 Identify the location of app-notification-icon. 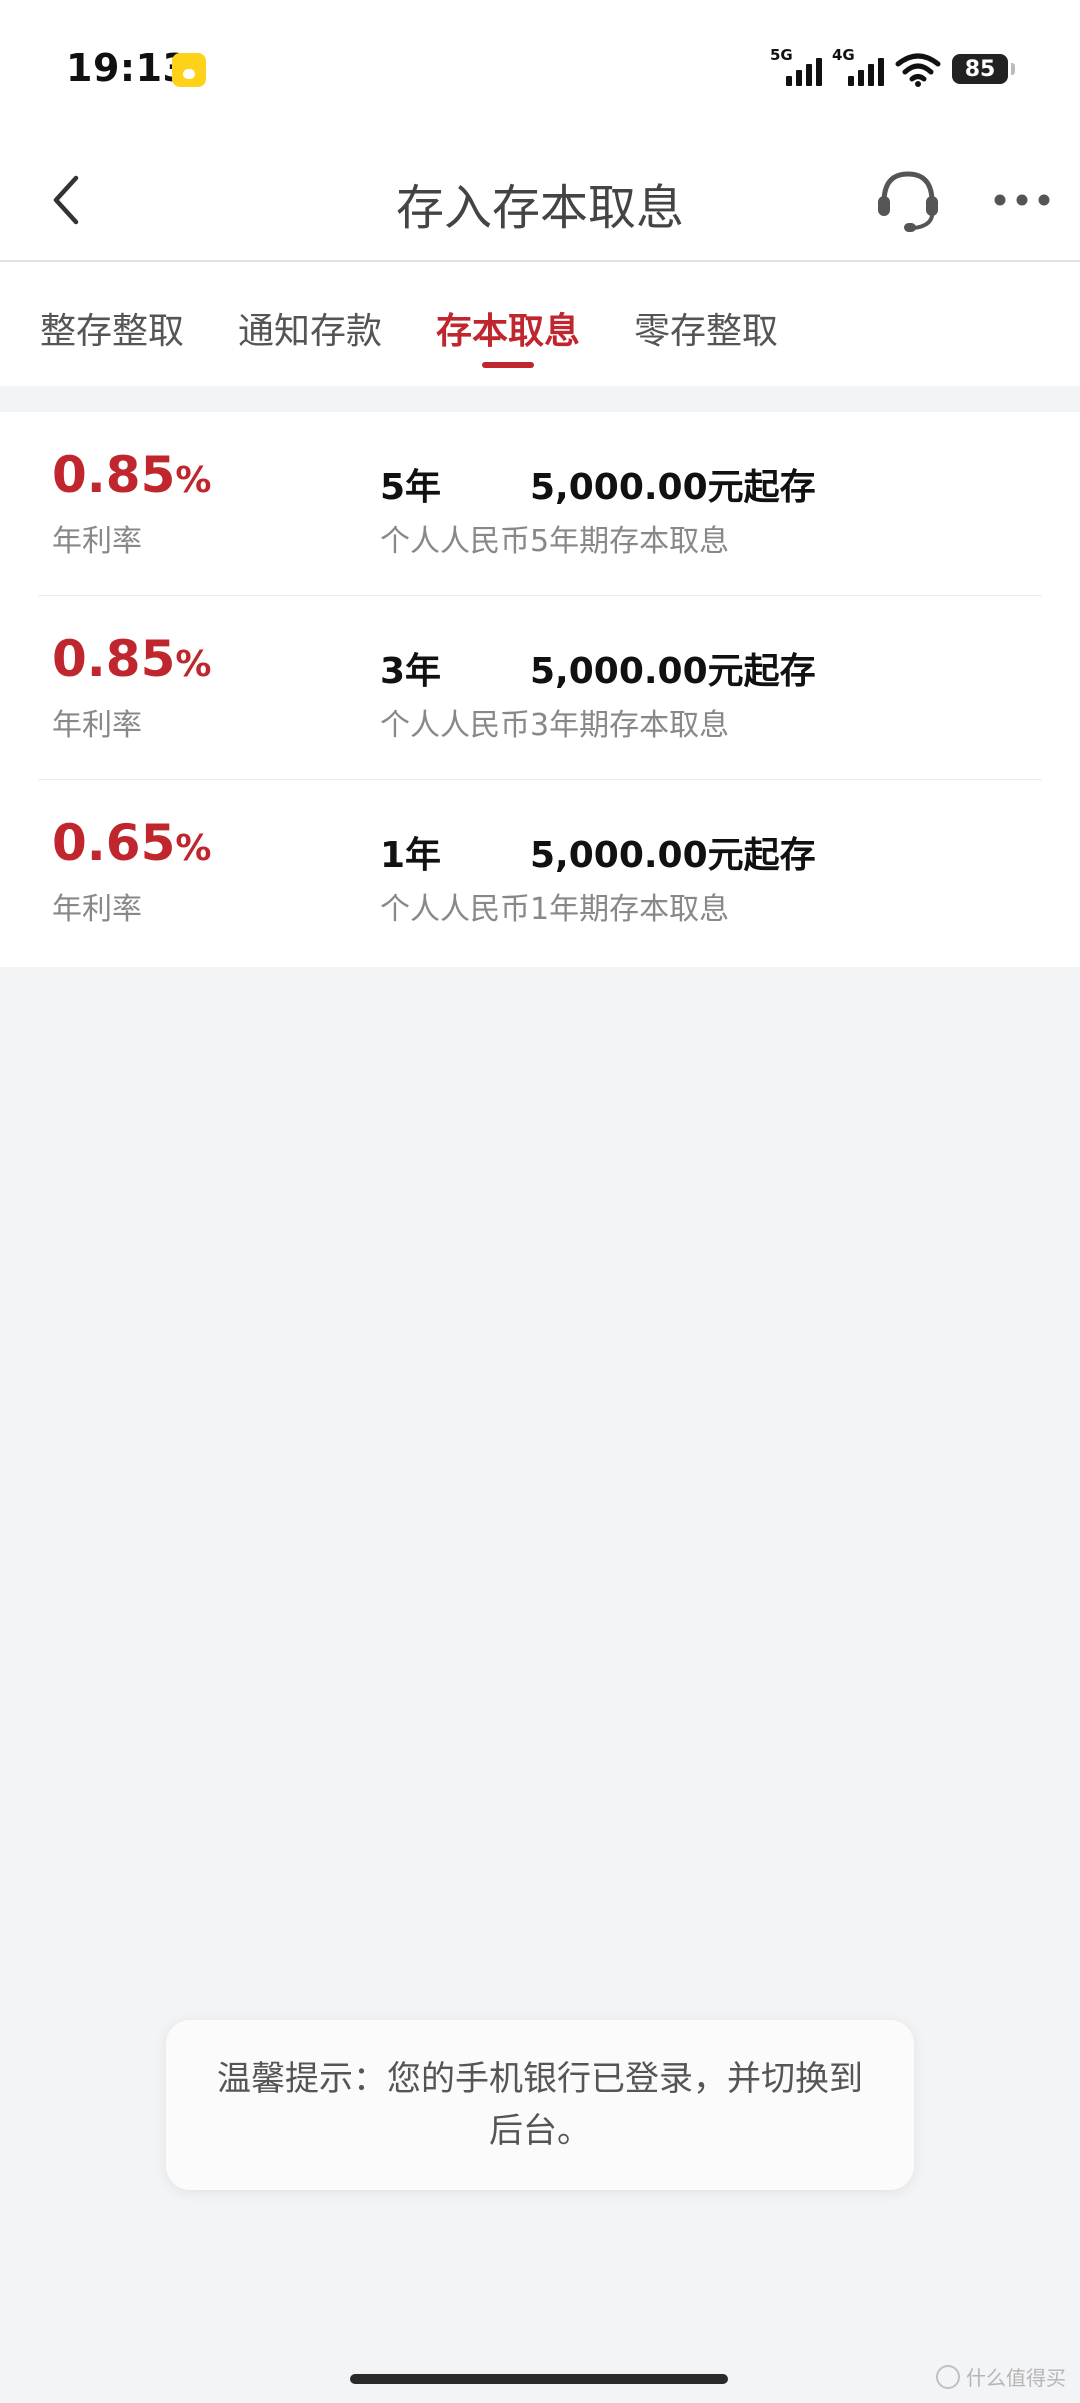
(189, 70).